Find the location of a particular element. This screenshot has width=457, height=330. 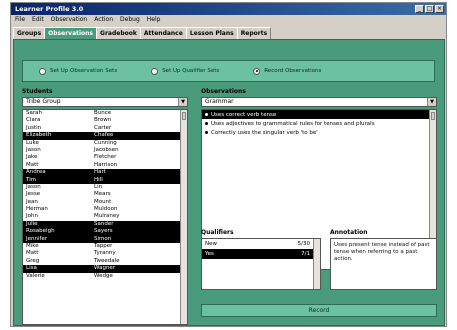

student-list-scrollbar is located at coordinates (183, 217).